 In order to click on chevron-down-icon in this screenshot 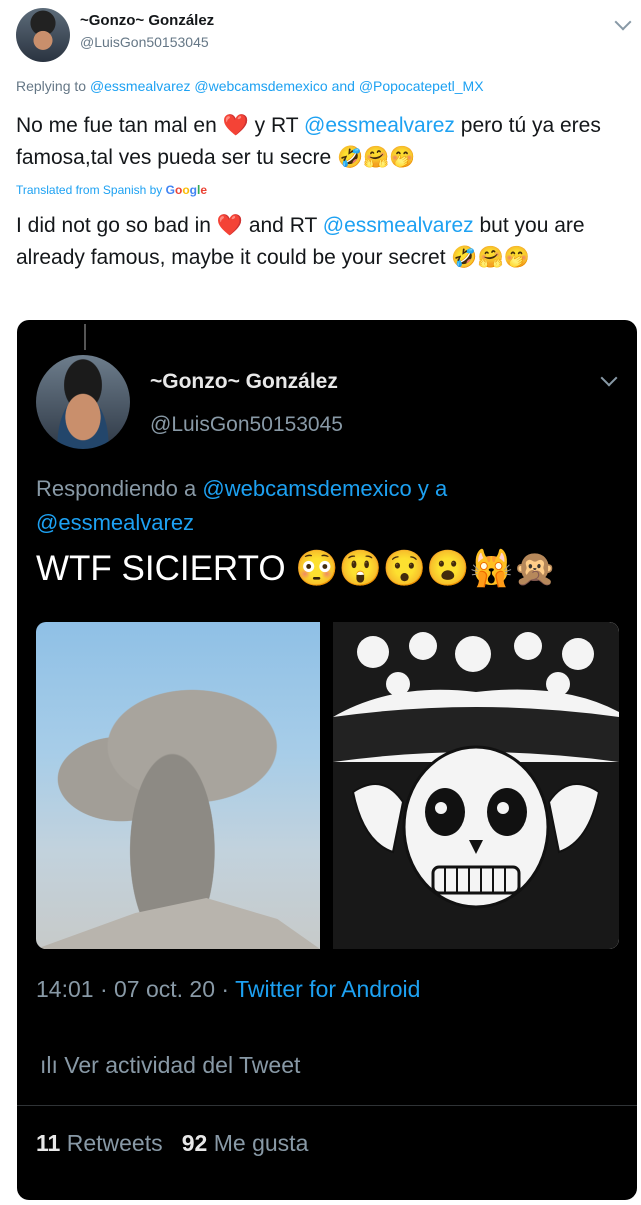, I will do `click(623, 22)`.